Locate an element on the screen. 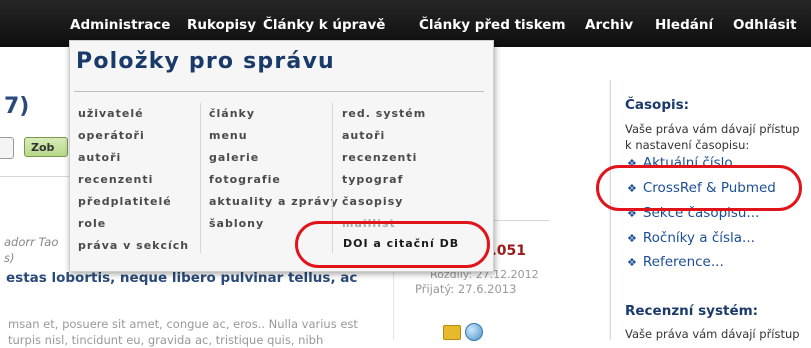 This screenshot has height=348, width=811. nav-hledani: Hledání is located at coordinates (684, 25).